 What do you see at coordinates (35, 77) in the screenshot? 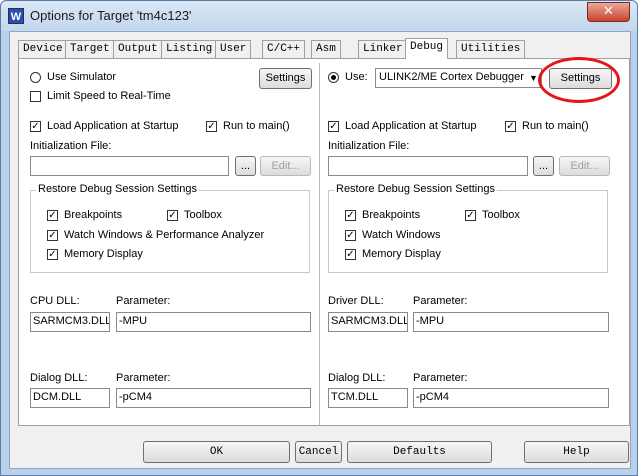
I see `use-simulator-radio` at bounding box center [35, 77].